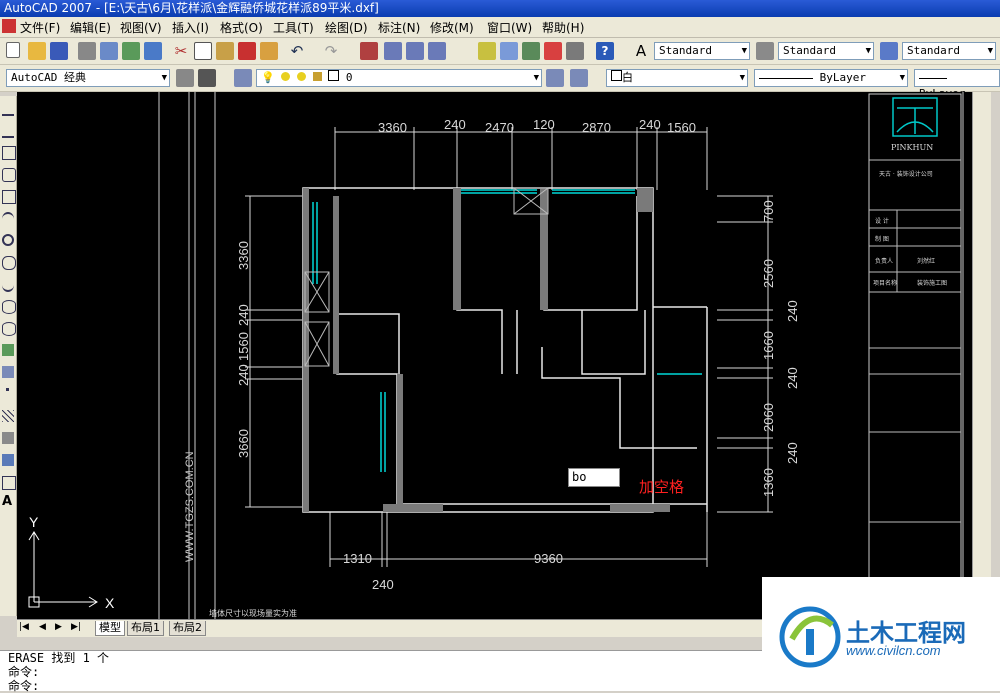 This screenshot has width=1000, height=693. Describe the element at coordinates (677, 78) in the screenshot. I see `color-select: 白 ▼` at that location.